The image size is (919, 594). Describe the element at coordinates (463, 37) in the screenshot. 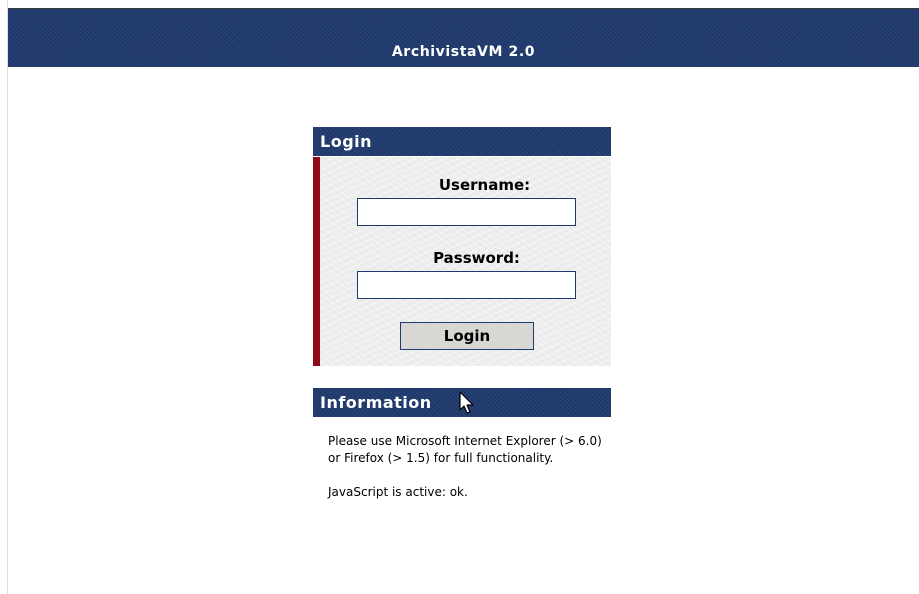

I see `app-header-banner: ArchivistaVM 2.0` at that location.